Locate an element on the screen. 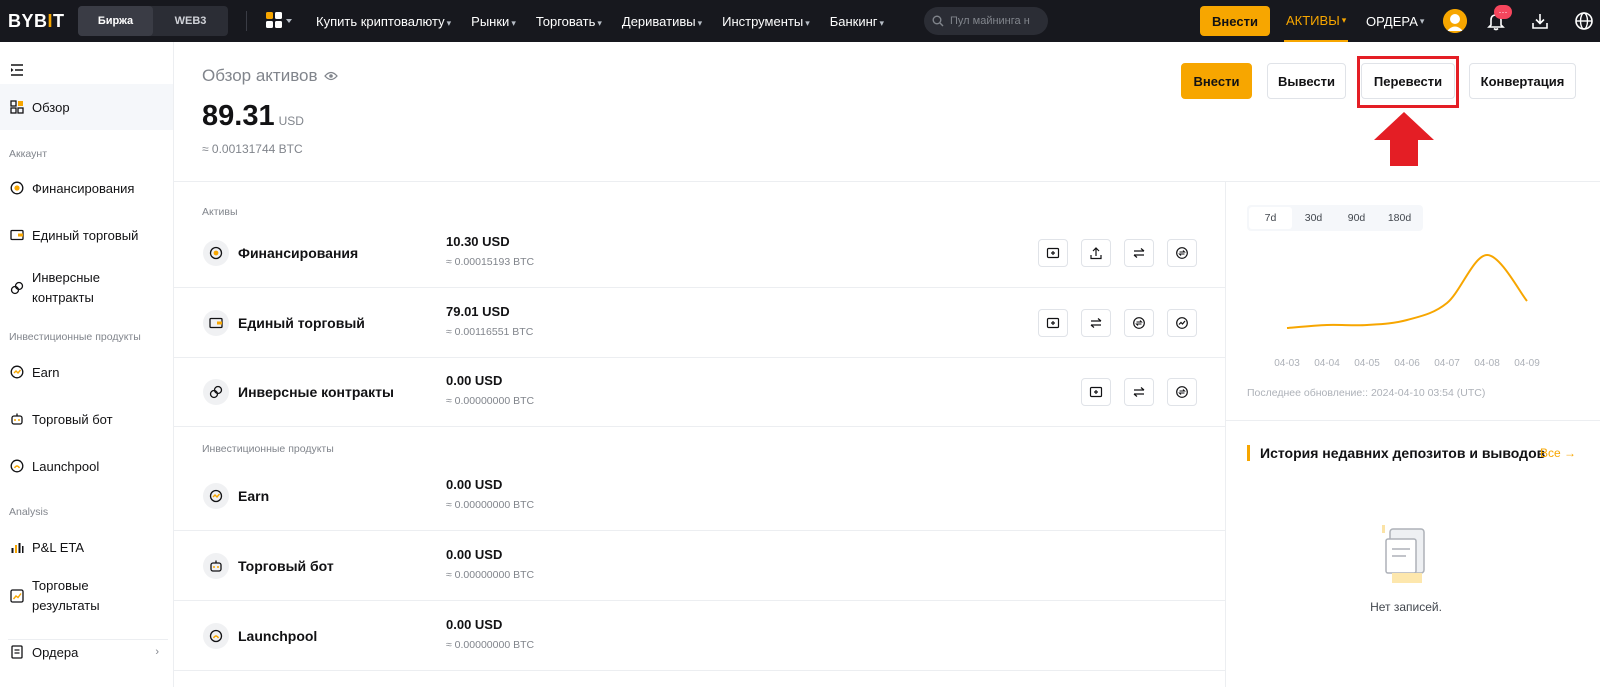 This screenshot has width=1600, height=687. chevron-right-icon: › is located at coordinates (157, 652).